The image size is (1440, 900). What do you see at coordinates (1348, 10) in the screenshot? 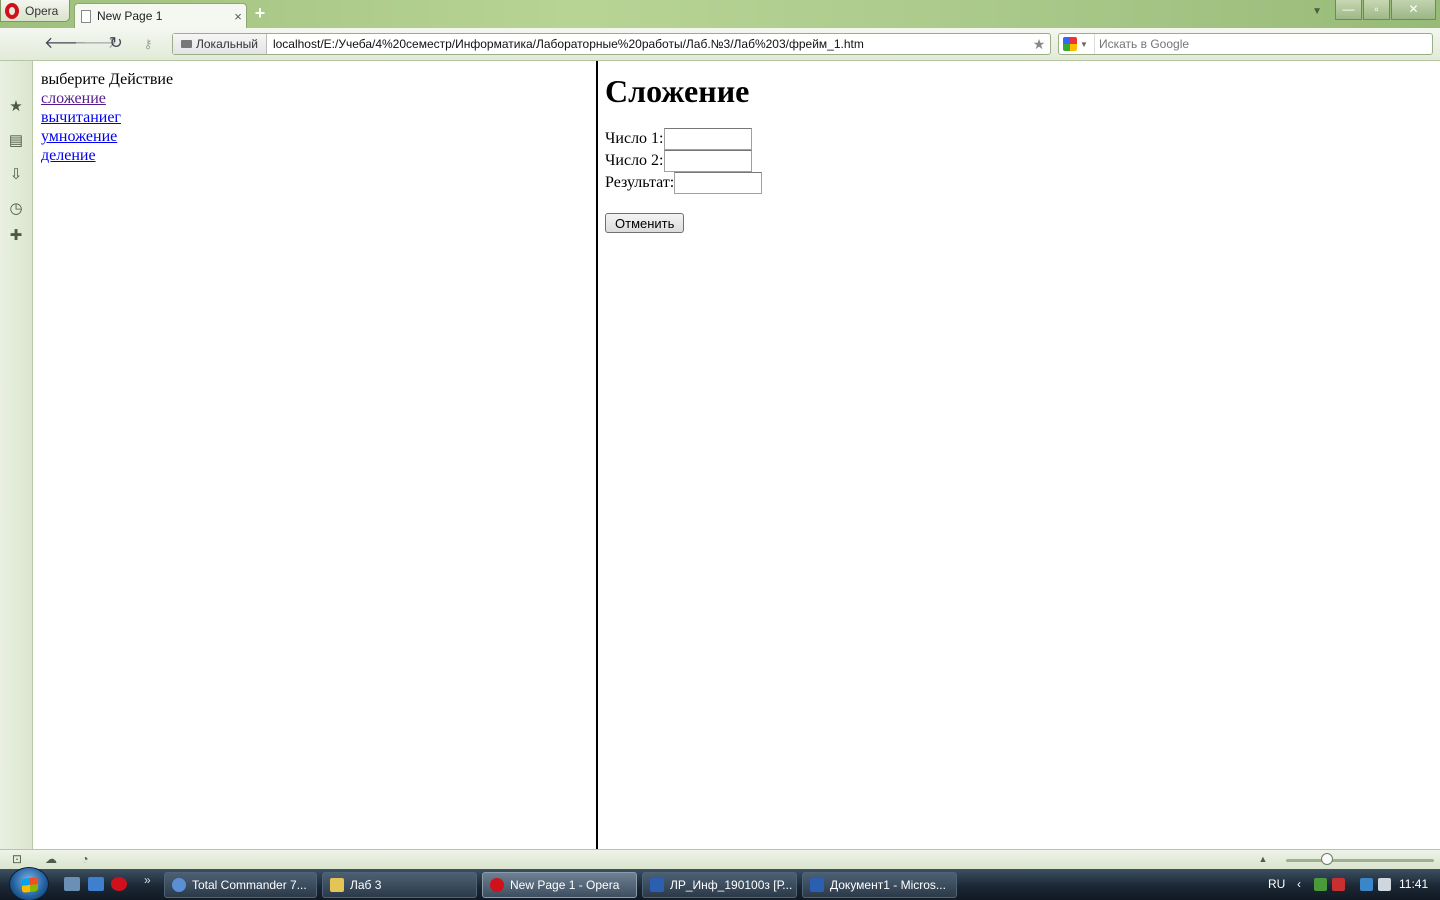
I see `minimize-button: —` at bounding box center [1348, 10].